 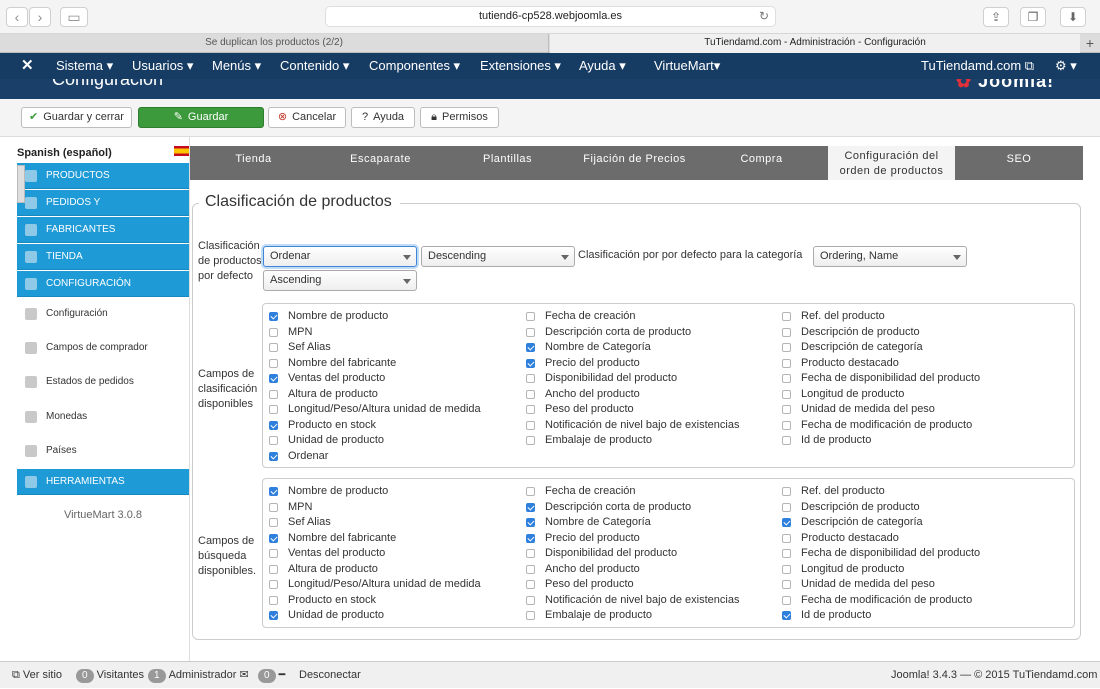 What do you see at coordinates (507, 159) in the screenshot?
I see `tab-plantillas: Plantillas` at bounding box center [507, 159].